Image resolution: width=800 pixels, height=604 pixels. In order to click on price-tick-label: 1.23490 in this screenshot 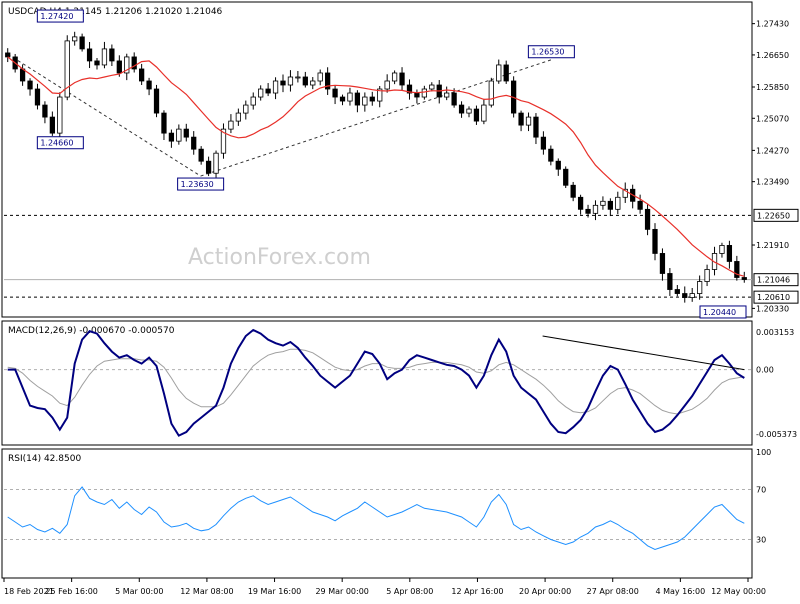, I will do `click(772, 182)`.